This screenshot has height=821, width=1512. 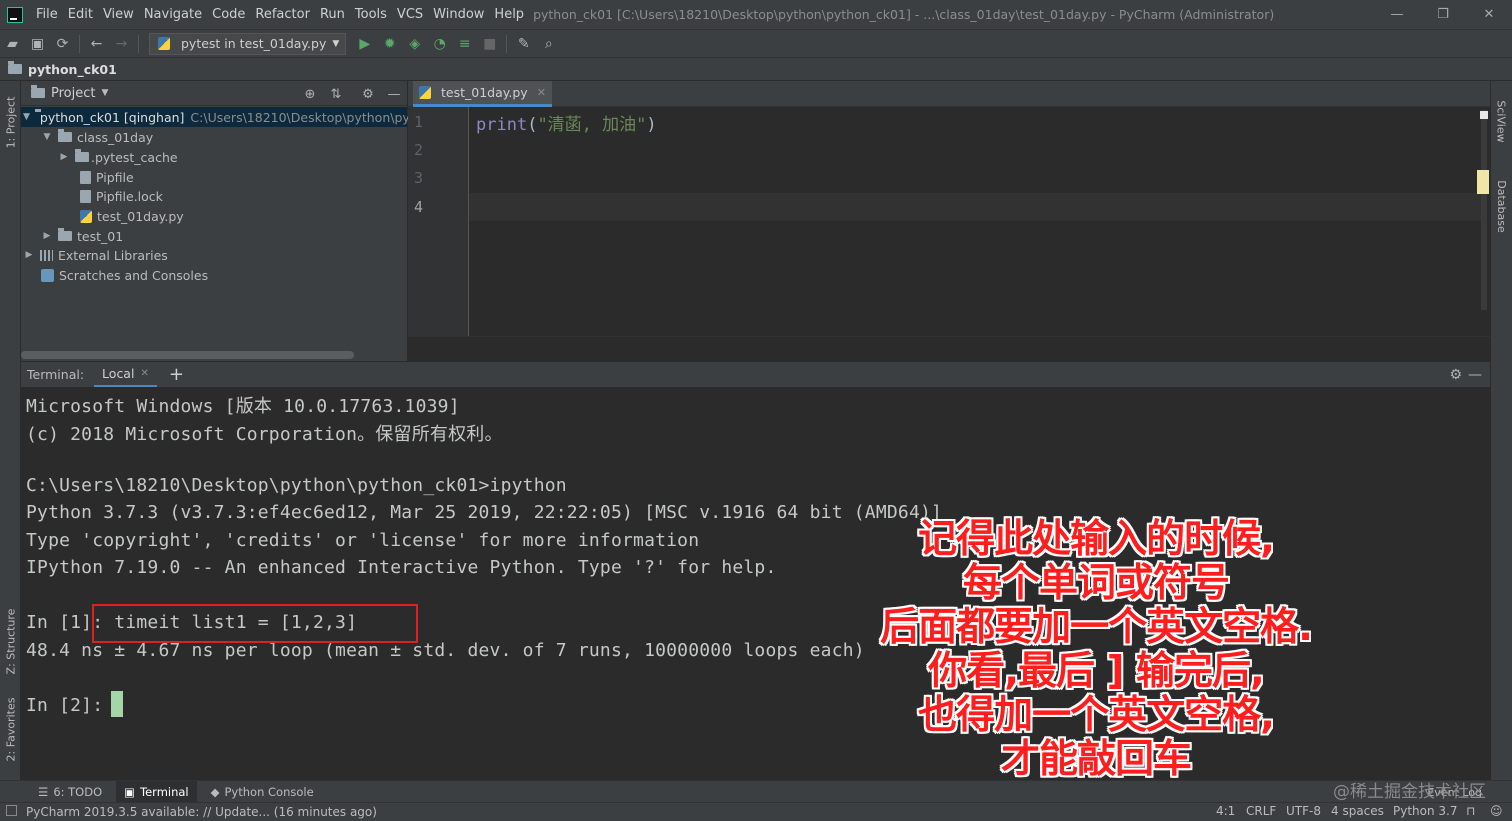 What do you see at coordinates (62, 44) in the screenshot?
I see `sync-icon: ⟳` at bounding box center [62, 44].